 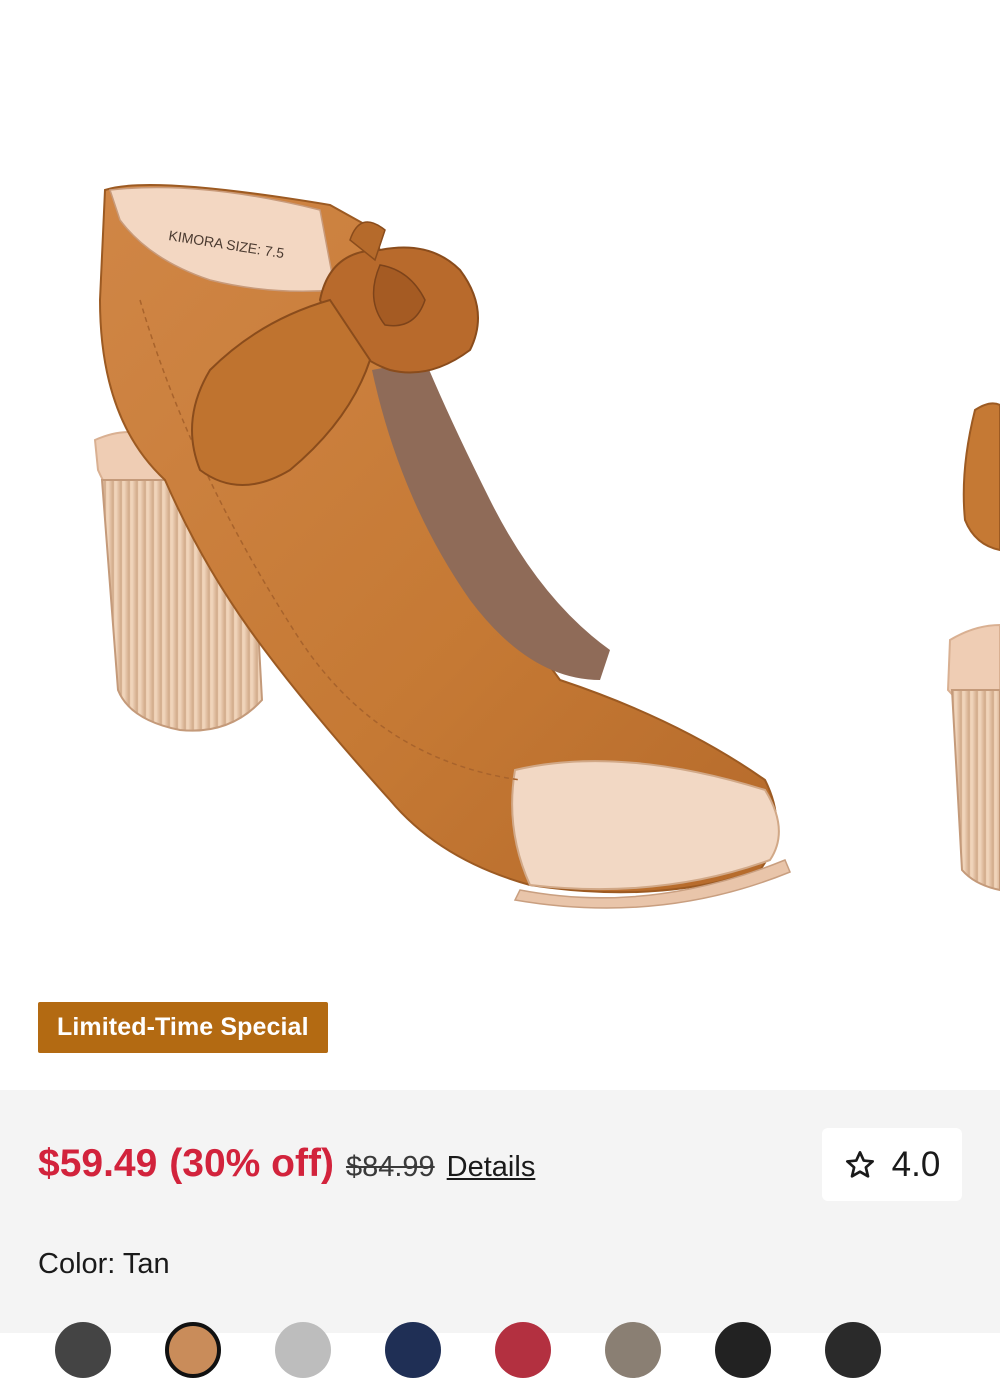 I want to click on color-swatch-red, so click(x=523, y=1350).